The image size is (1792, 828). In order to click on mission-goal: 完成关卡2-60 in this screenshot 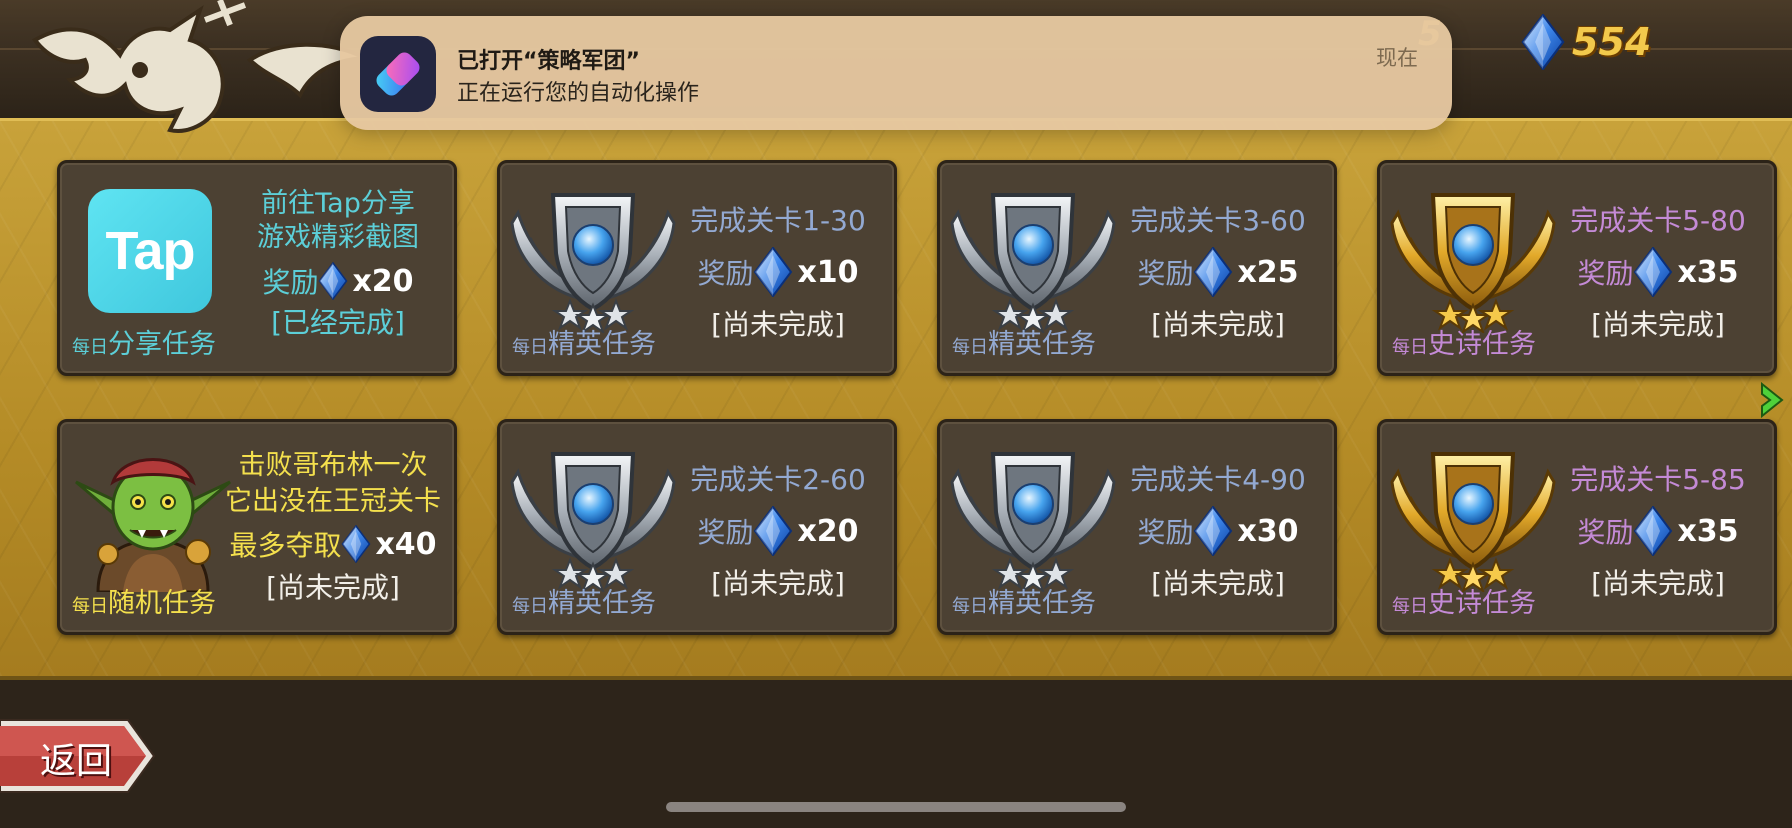, I will do `click(778, 479)`.